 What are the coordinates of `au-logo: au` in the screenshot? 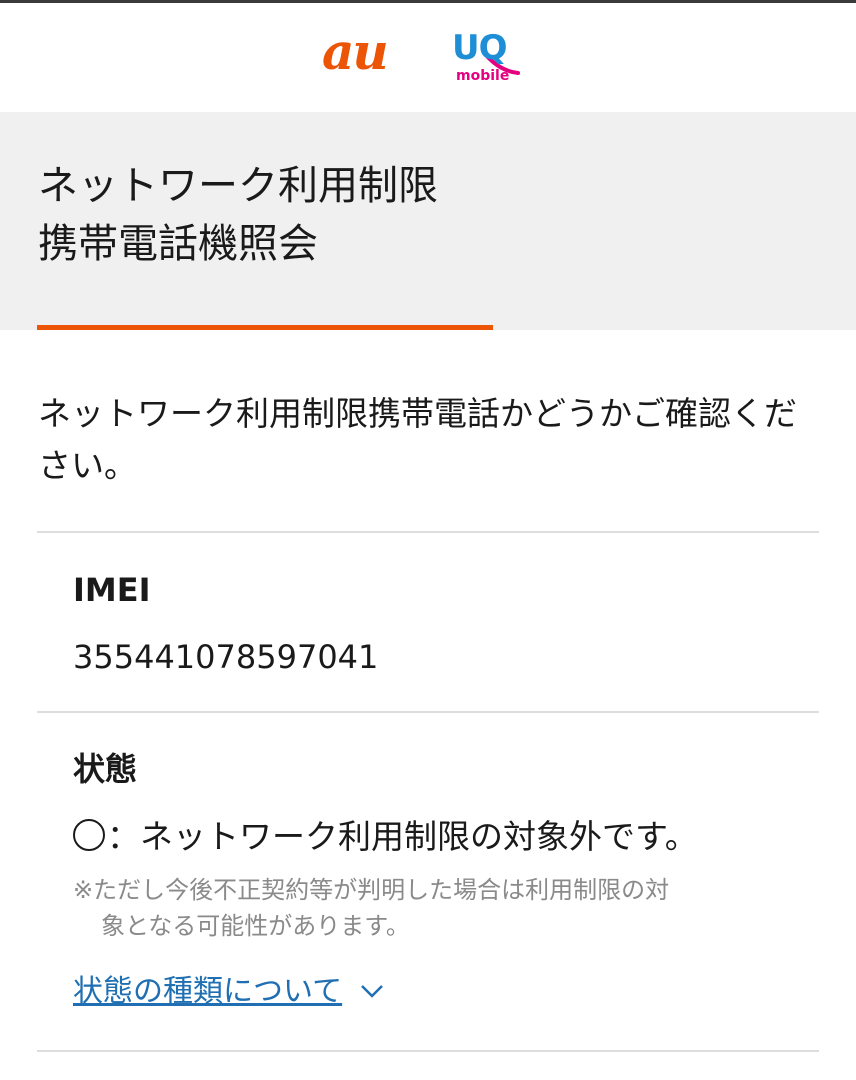 It's located at (355, 52).